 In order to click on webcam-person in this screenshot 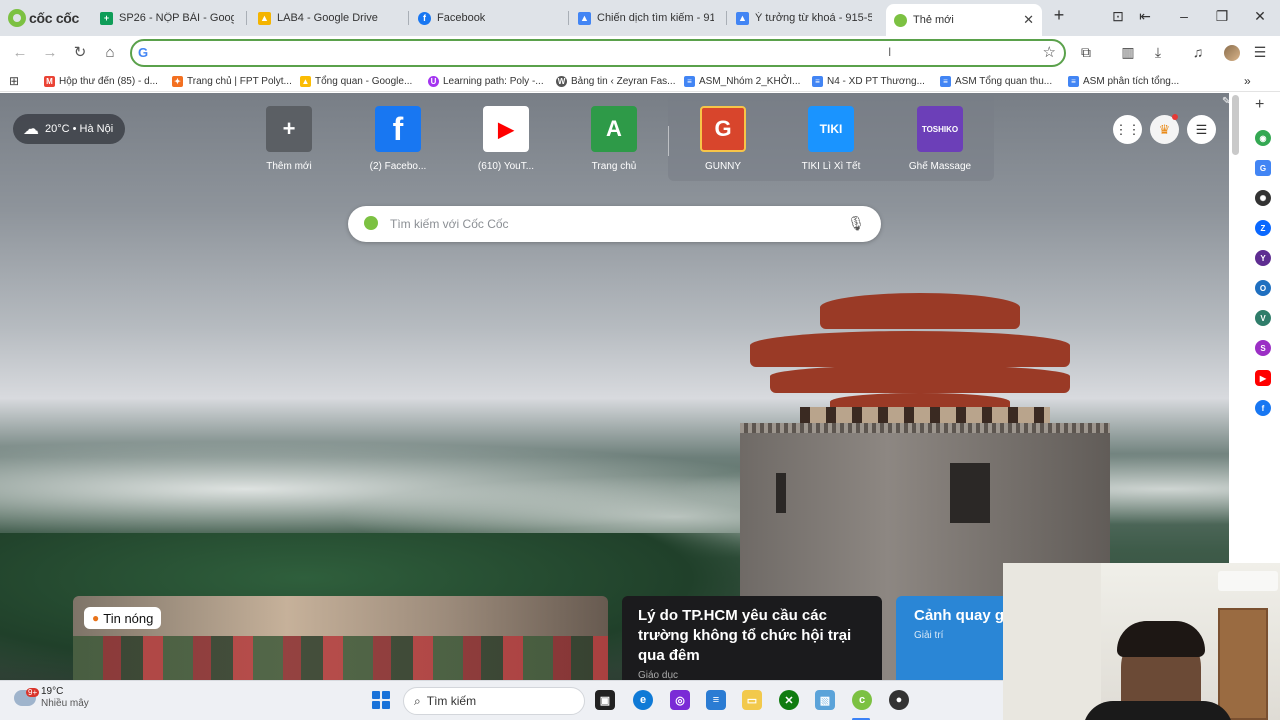, I will do `click(1161, 639)`.